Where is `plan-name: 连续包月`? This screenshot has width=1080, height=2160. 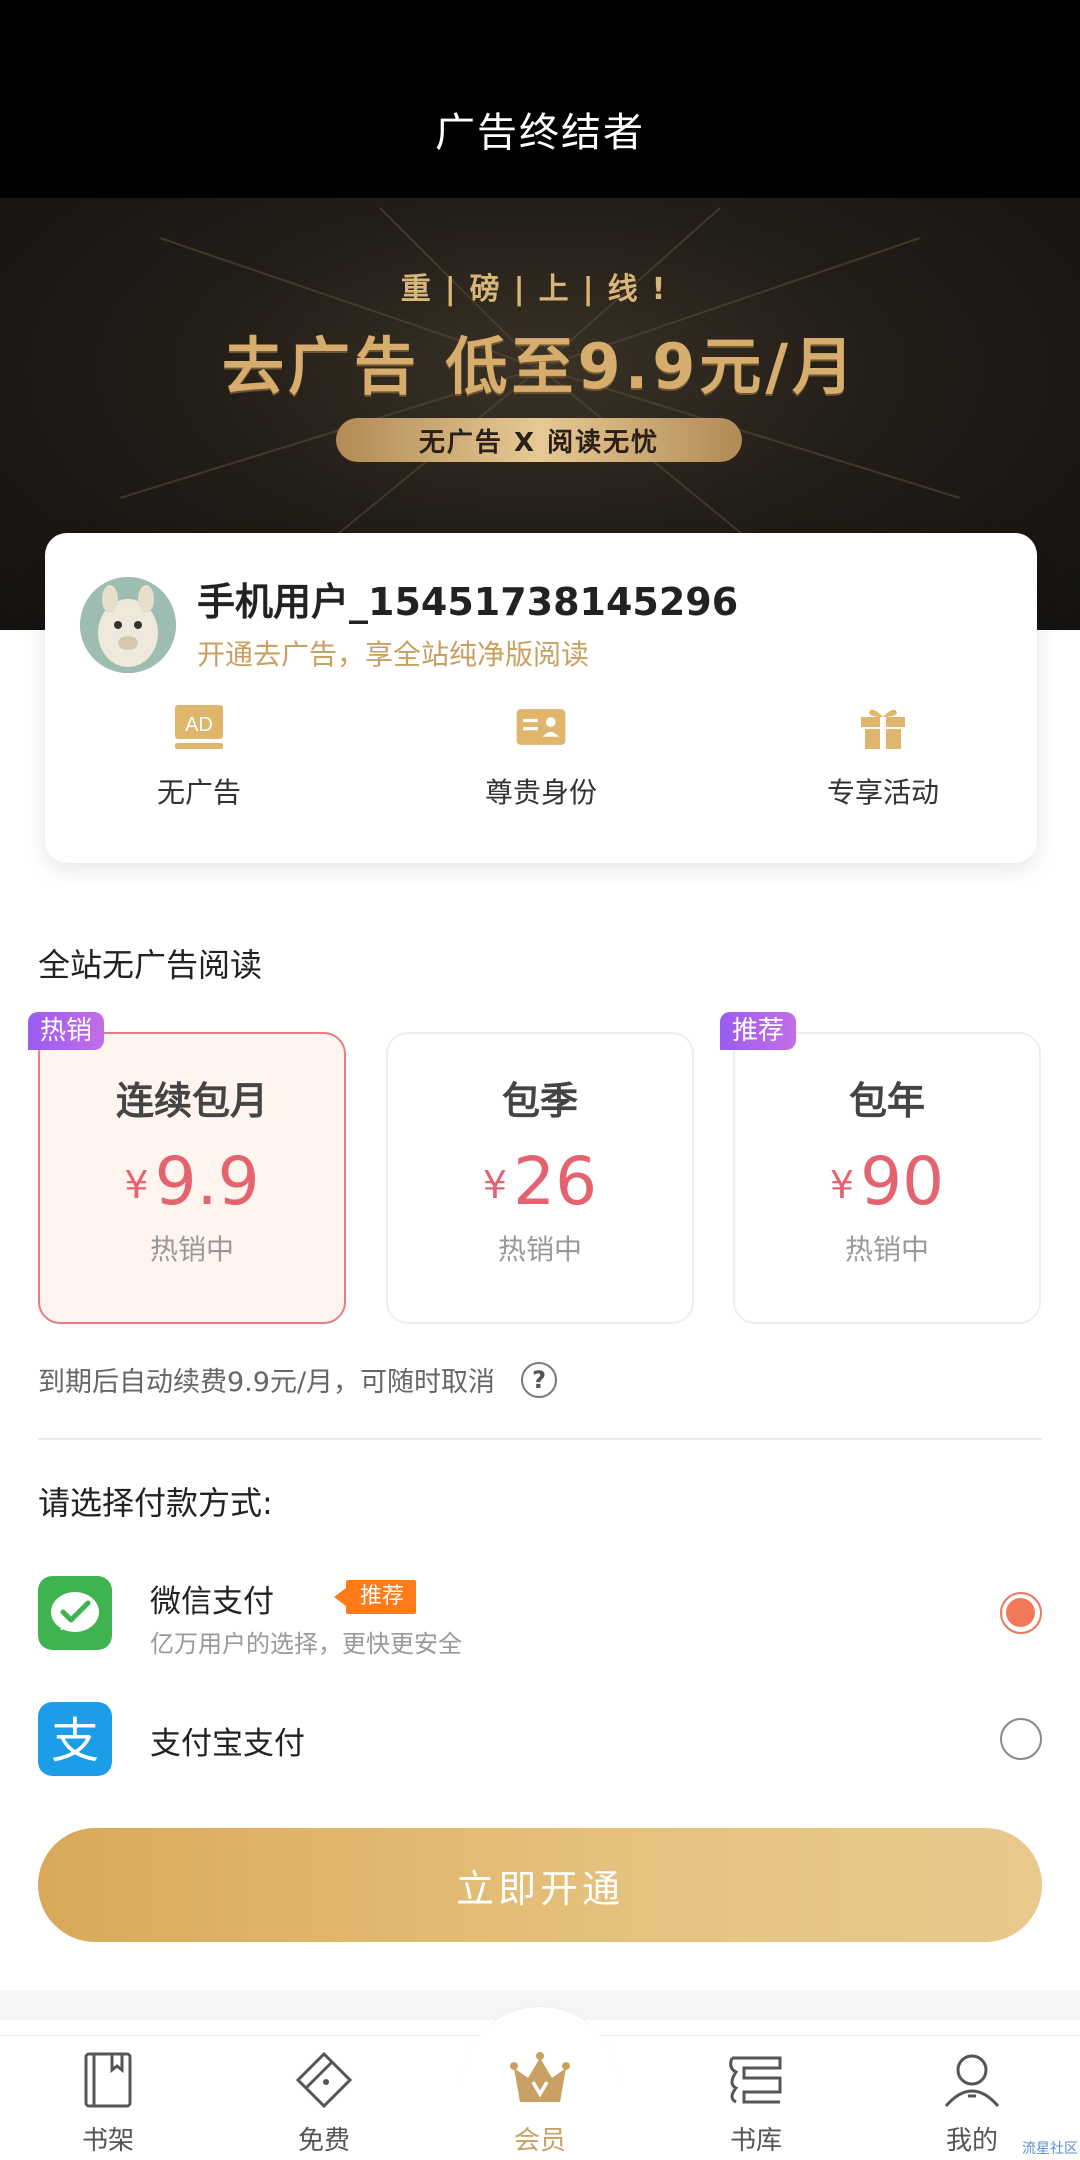
plan-name: 连续包月 is located at coordinates (191, 1101).